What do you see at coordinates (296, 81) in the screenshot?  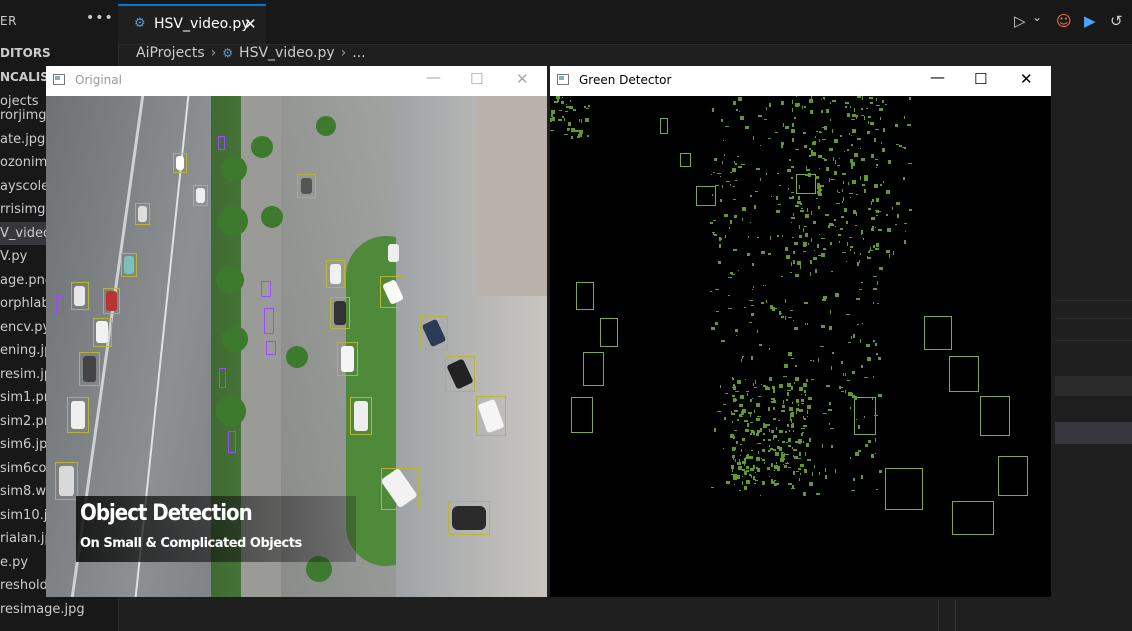 I see `original-titlebar: Original — ☐ ✕` at bounding box center [296, 81].